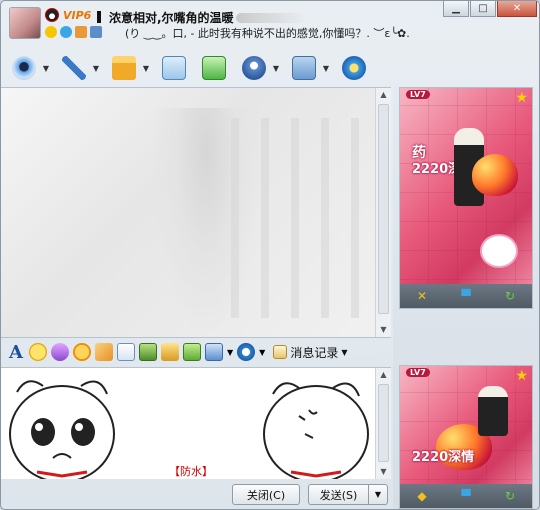 This screenshot has width=540, height=510. What do you see at coordinates (148, 352) in the screenshot?
I see `image-icon` at bounding box center [148, 352].